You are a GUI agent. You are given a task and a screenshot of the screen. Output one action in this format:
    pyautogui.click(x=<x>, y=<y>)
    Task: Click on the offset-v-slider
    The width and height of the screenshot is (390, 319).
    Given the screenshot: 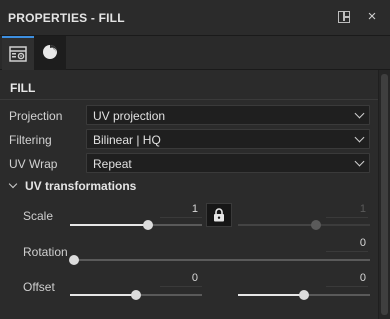 What is the action you would take?
    pyautogui.click(x=304, y=295)
    